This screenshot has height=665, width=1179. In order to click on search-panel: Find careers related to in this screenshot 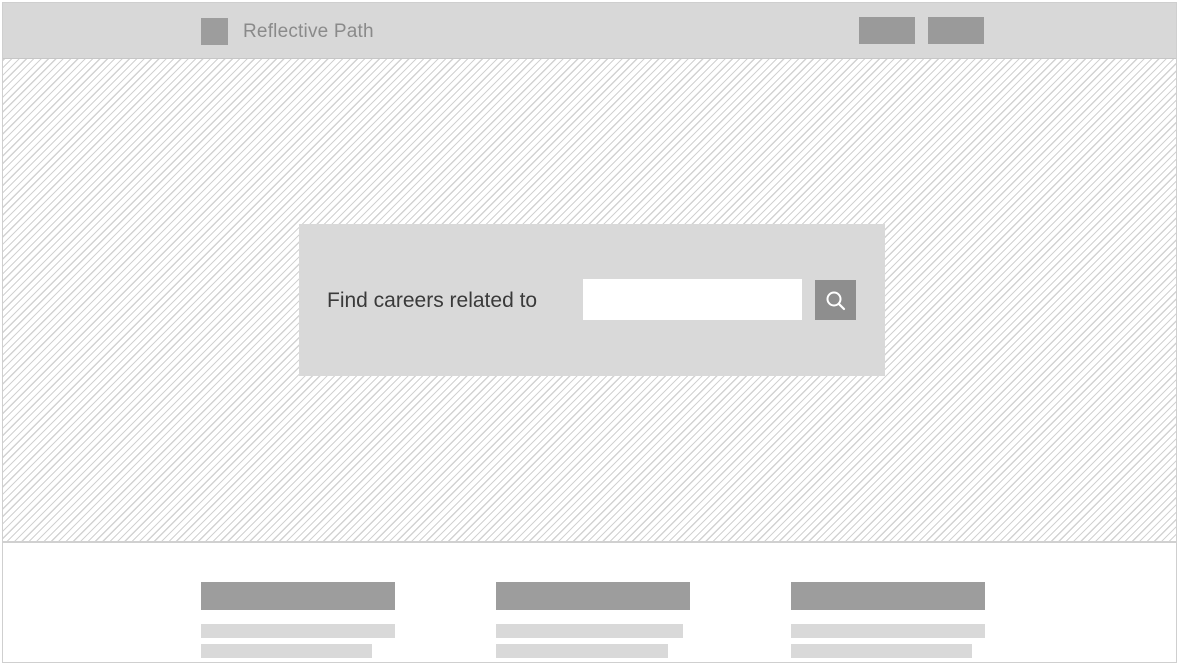, I will do `click(592, 300)`.